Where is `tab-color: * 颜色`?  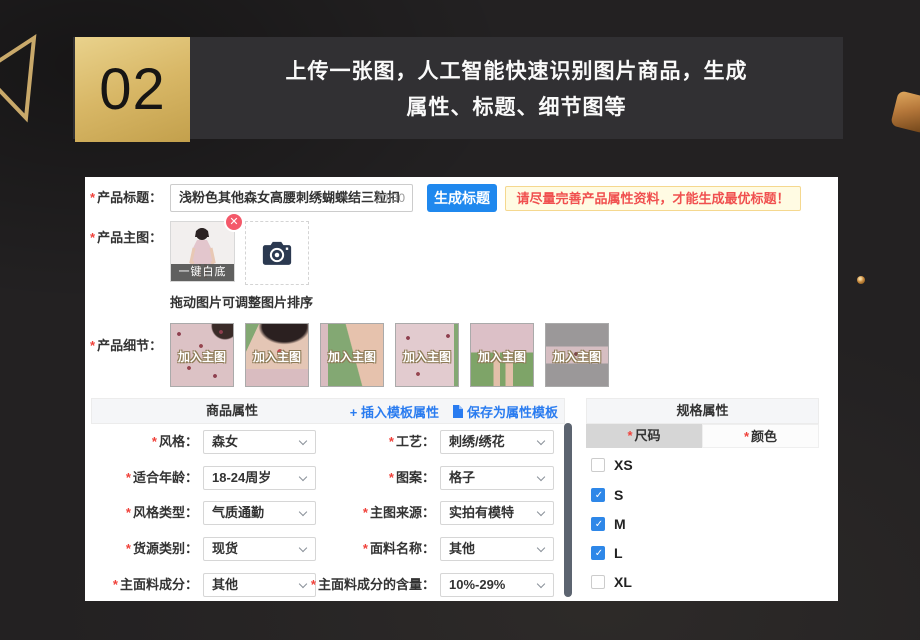
tab-color: * 颜色 is located at coordinates (760, 436).